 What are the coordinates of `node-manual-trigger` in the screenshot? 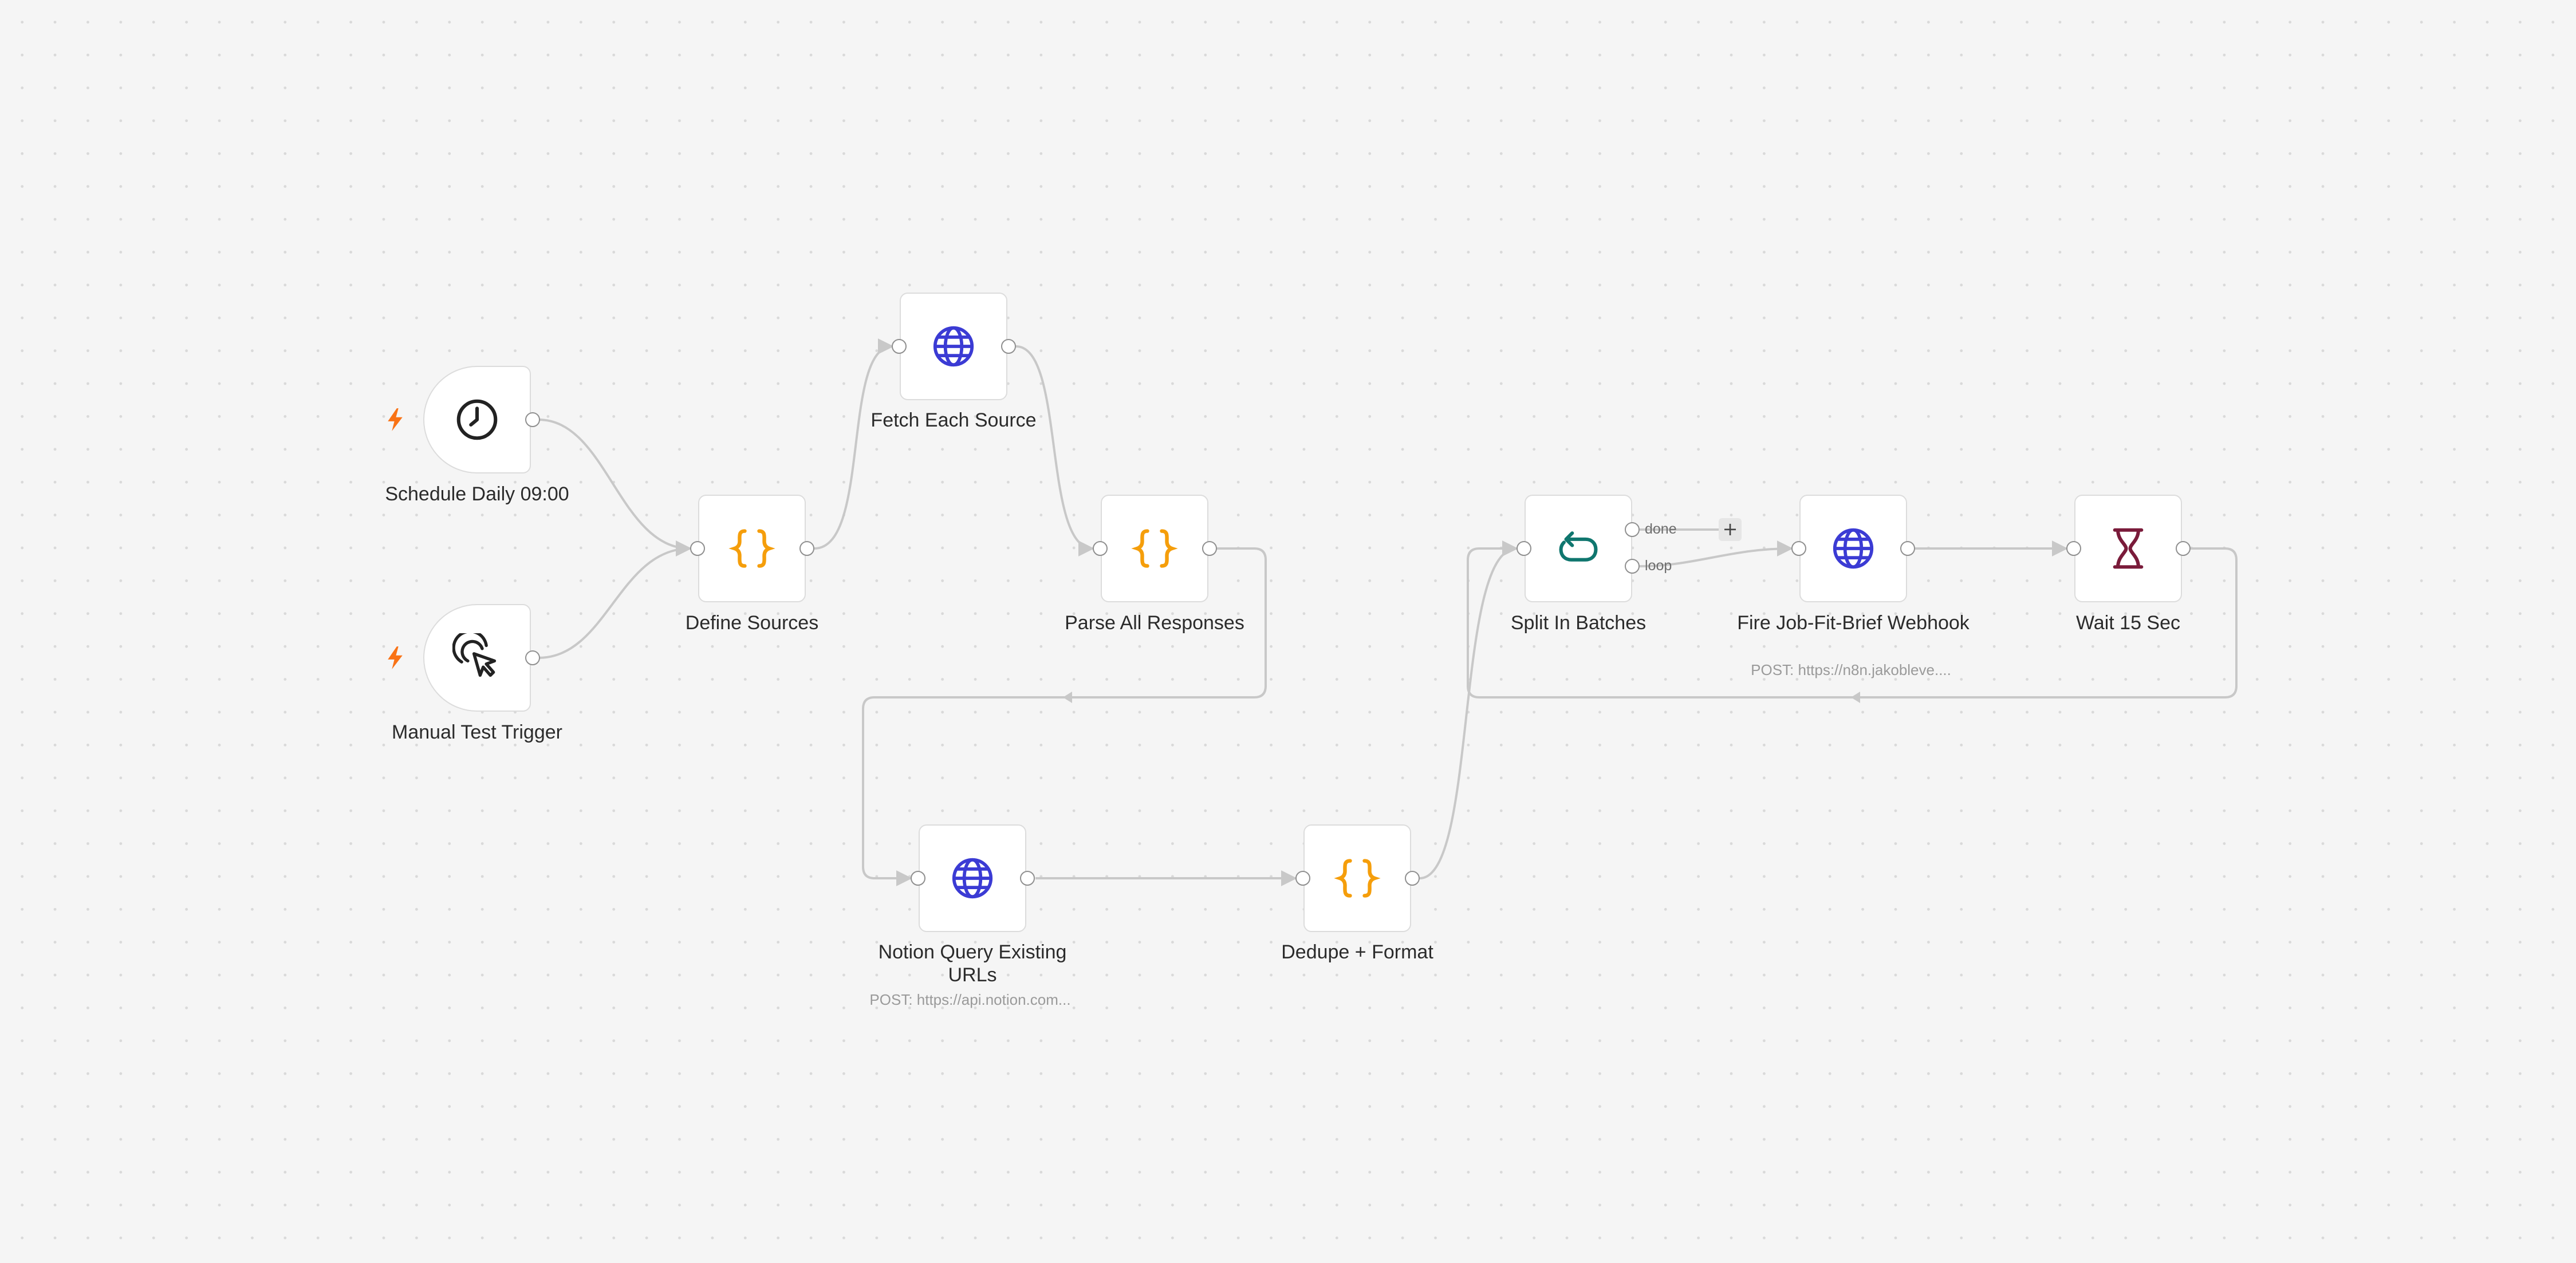 It's located at (477, 658).